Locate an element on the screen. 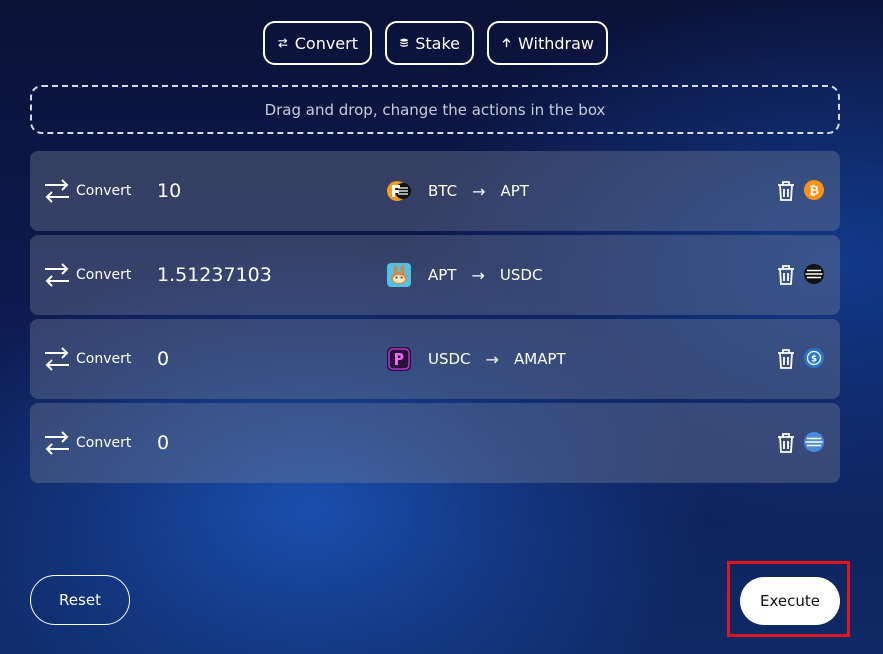  aptos-icon is located at coordinates (814, 274).